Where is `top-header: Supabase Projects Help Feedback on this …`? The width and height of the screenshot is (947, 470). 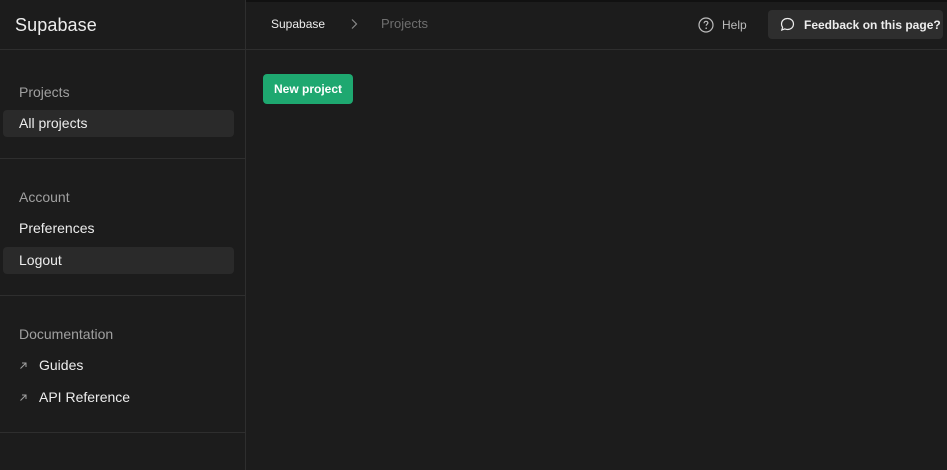
top-header: Supabase Projects Help Feedback on this … is located at coordinates (596, 25).